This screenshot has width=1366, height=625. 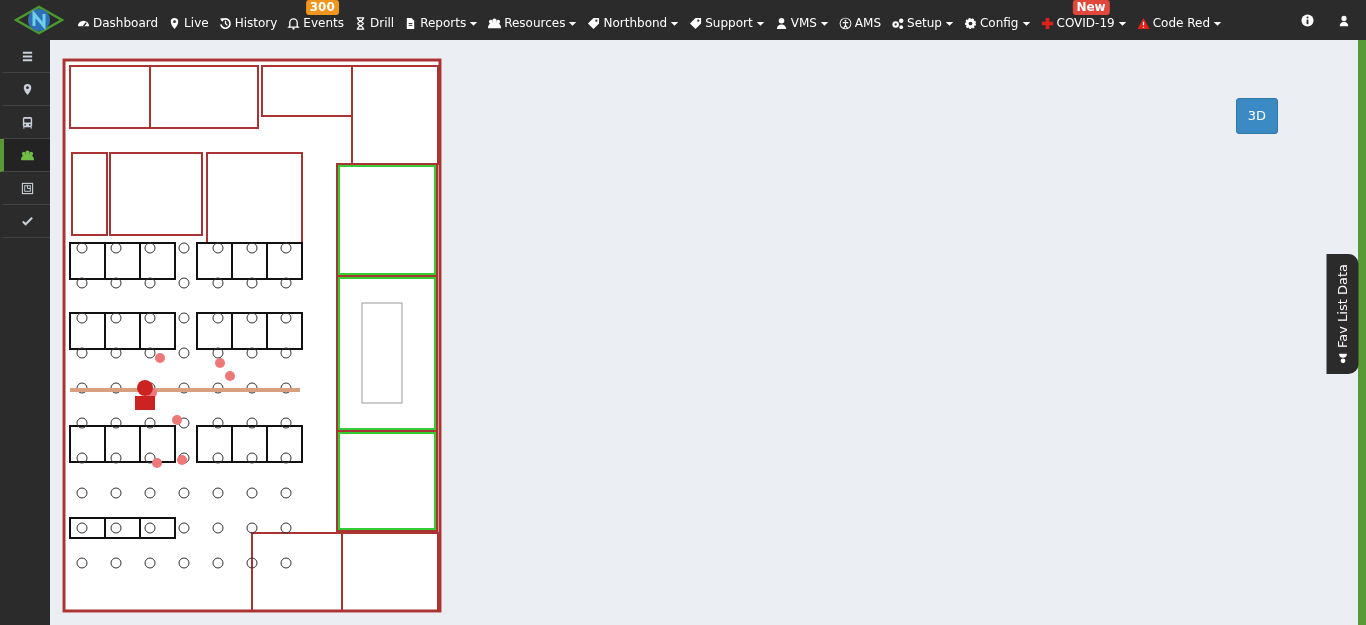 What do you see at coordinates (118, 23) in the screenshot?
I see `nav-link: Dashboard` at bounding box center [118, 23].